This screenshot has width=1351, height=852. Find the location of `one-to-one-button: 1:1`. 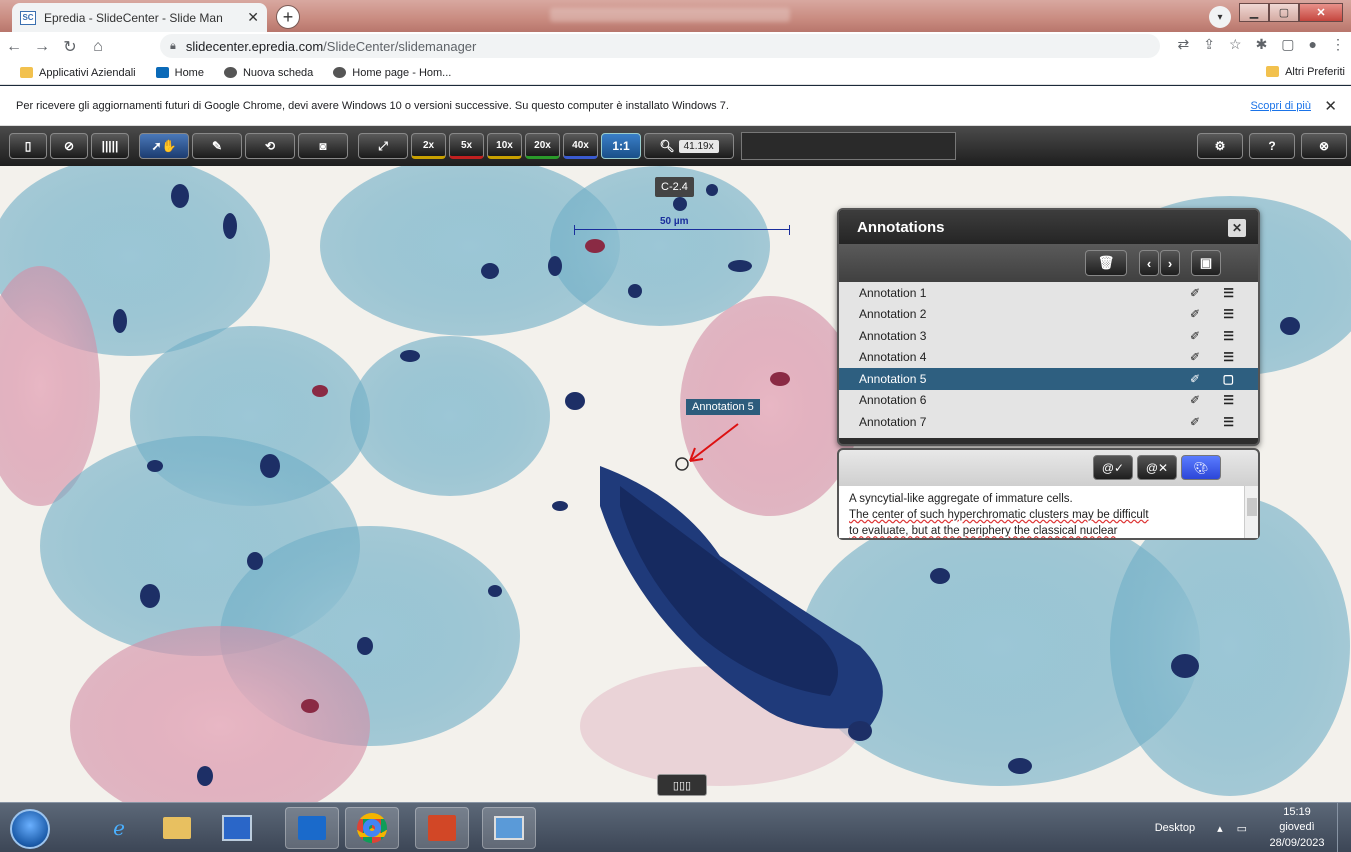

one-to-one-button: 1:1 is located at coordinates (621, 146).